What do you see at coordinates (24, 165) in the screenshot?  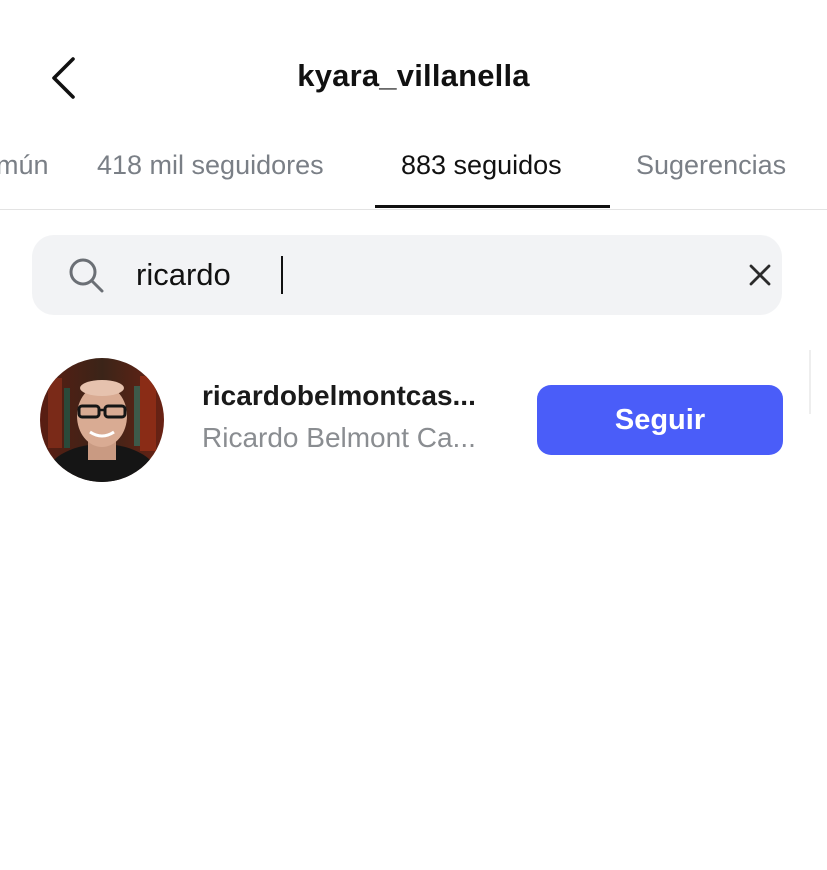 I see `tab-mutual: mún` at bounding box center [24, 165].